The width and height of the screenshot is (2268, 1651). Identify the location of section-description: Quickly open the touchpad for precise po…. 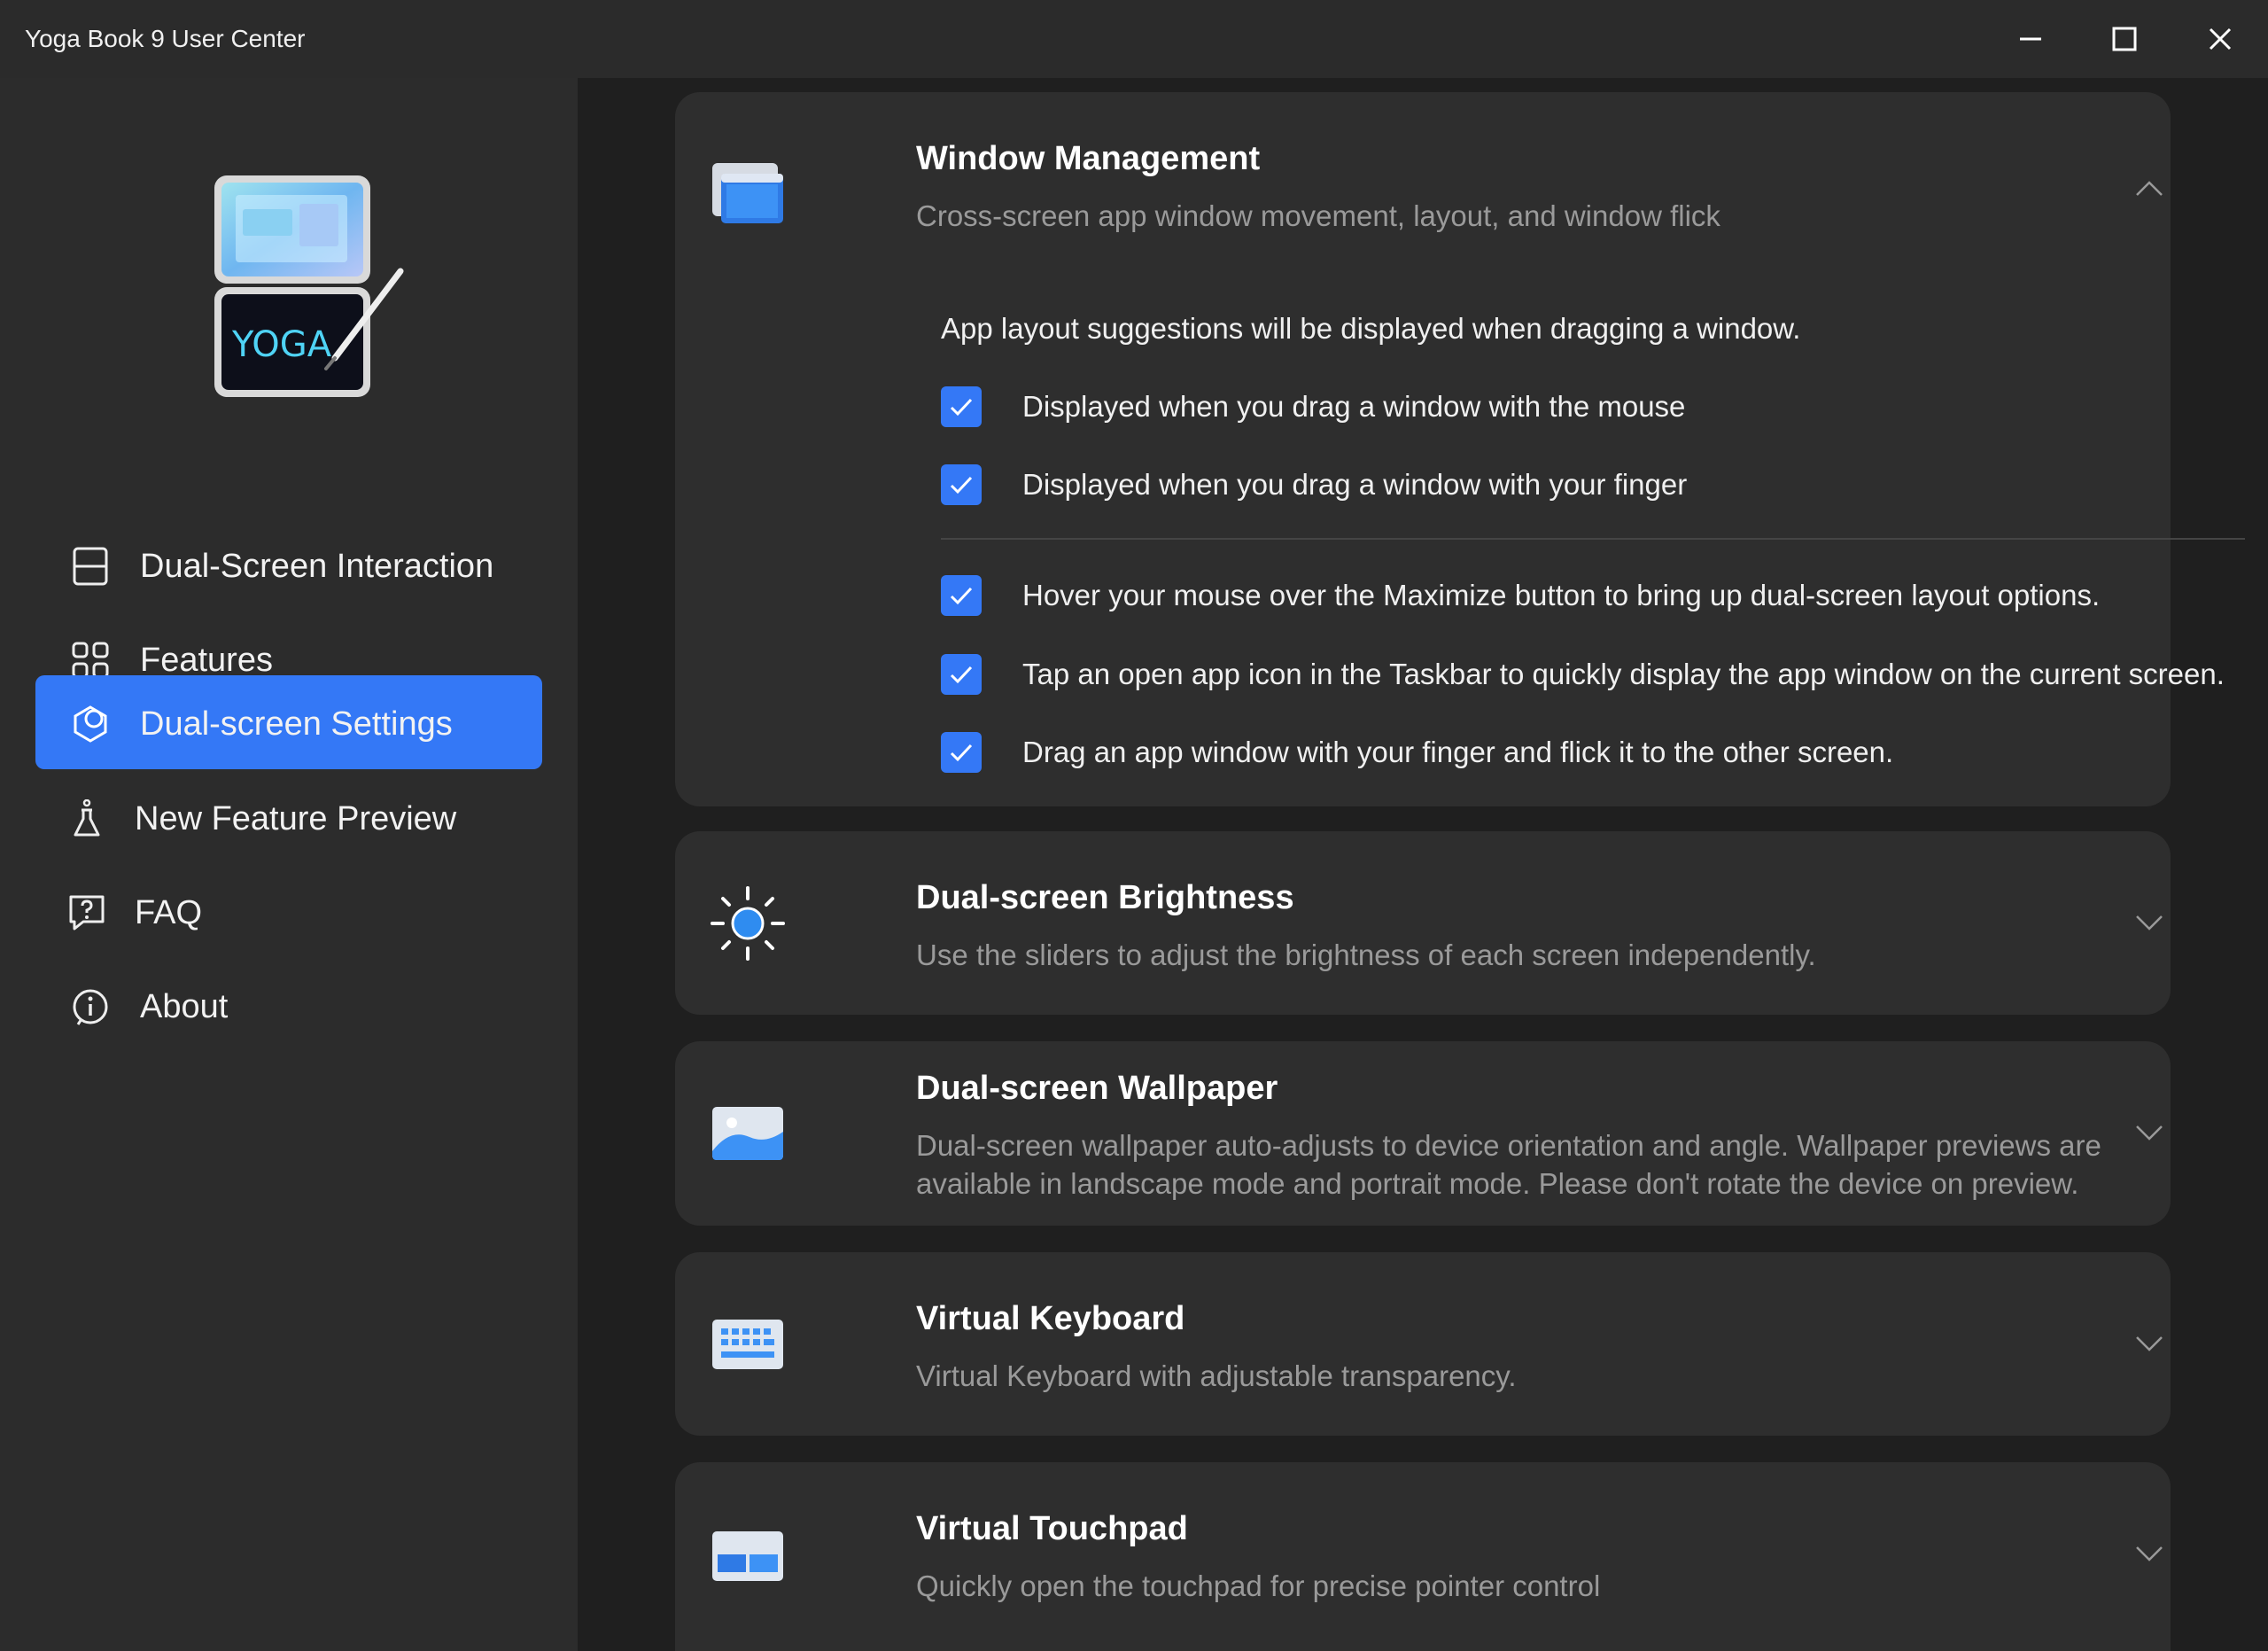
(1258, 1586).